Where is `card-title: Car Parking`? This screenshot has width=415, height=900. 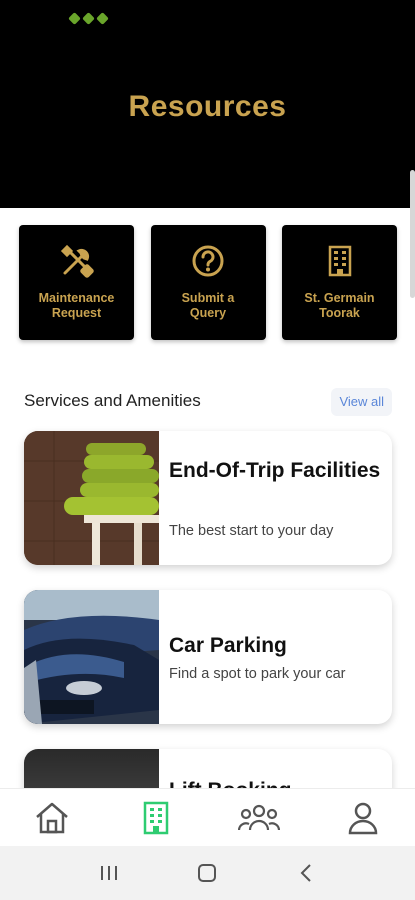 card-title: Car Parking is located at coordinates (228, 645).